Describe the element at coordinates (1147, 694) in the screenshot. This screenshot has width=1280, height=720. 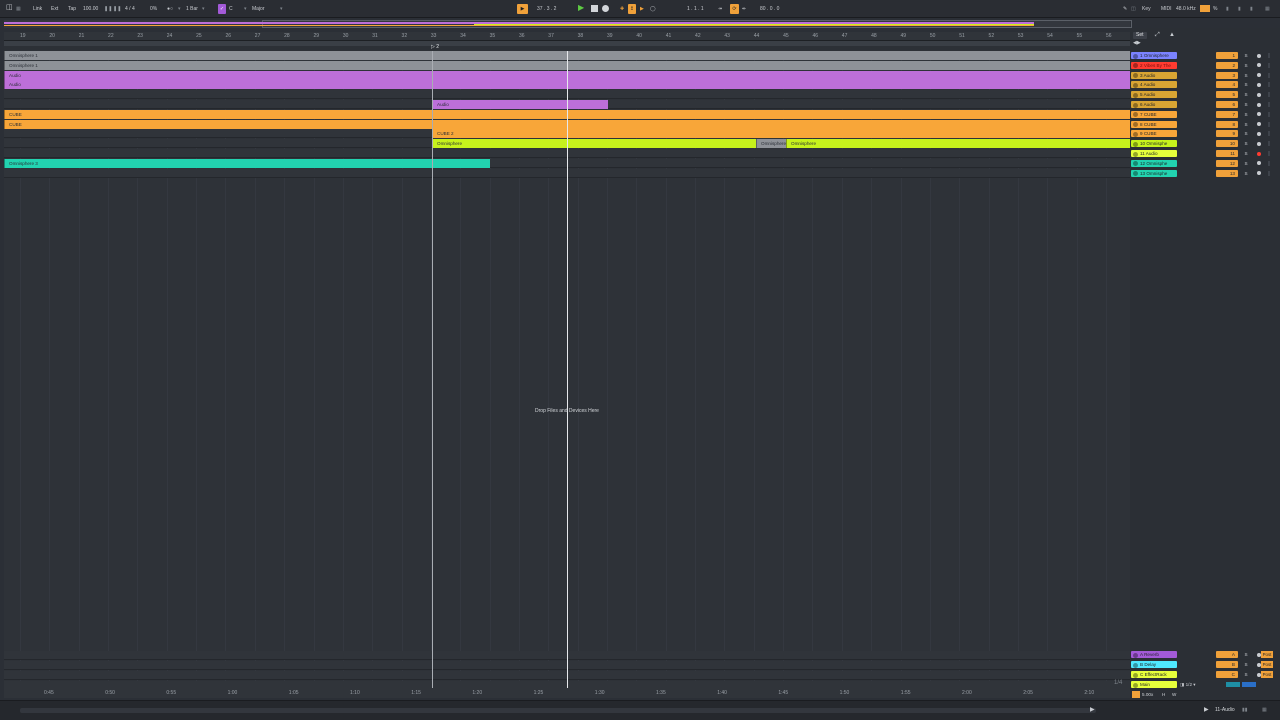
I see `zoom-level: 5.00x` at that location.